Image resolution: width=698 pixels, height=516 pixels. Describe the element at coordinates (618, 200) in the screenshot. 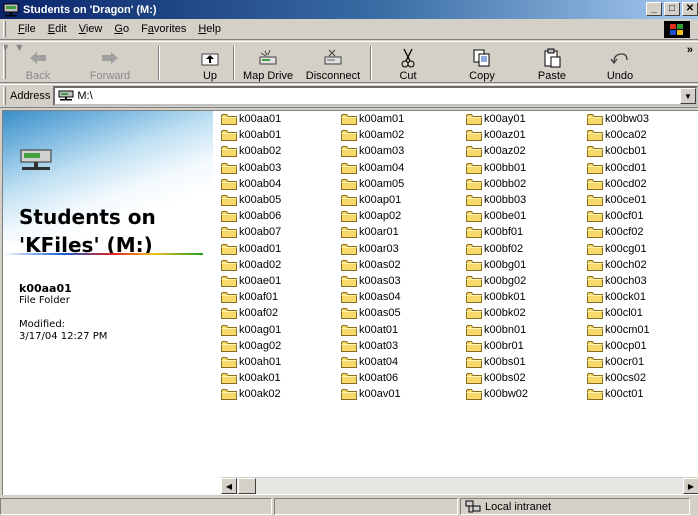

I see `folder-item: k00ce01` at that location.